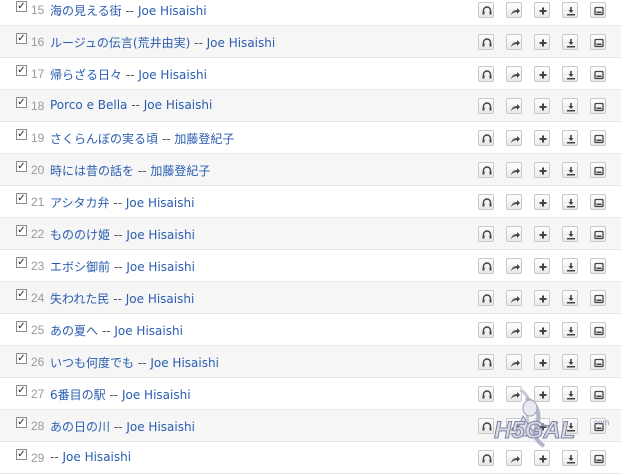 This screenshot has width=621, height=474. I want to click on song-row: ✓ 18 Porco e Bella -- Joe Hisaishi, so click(310, 106).